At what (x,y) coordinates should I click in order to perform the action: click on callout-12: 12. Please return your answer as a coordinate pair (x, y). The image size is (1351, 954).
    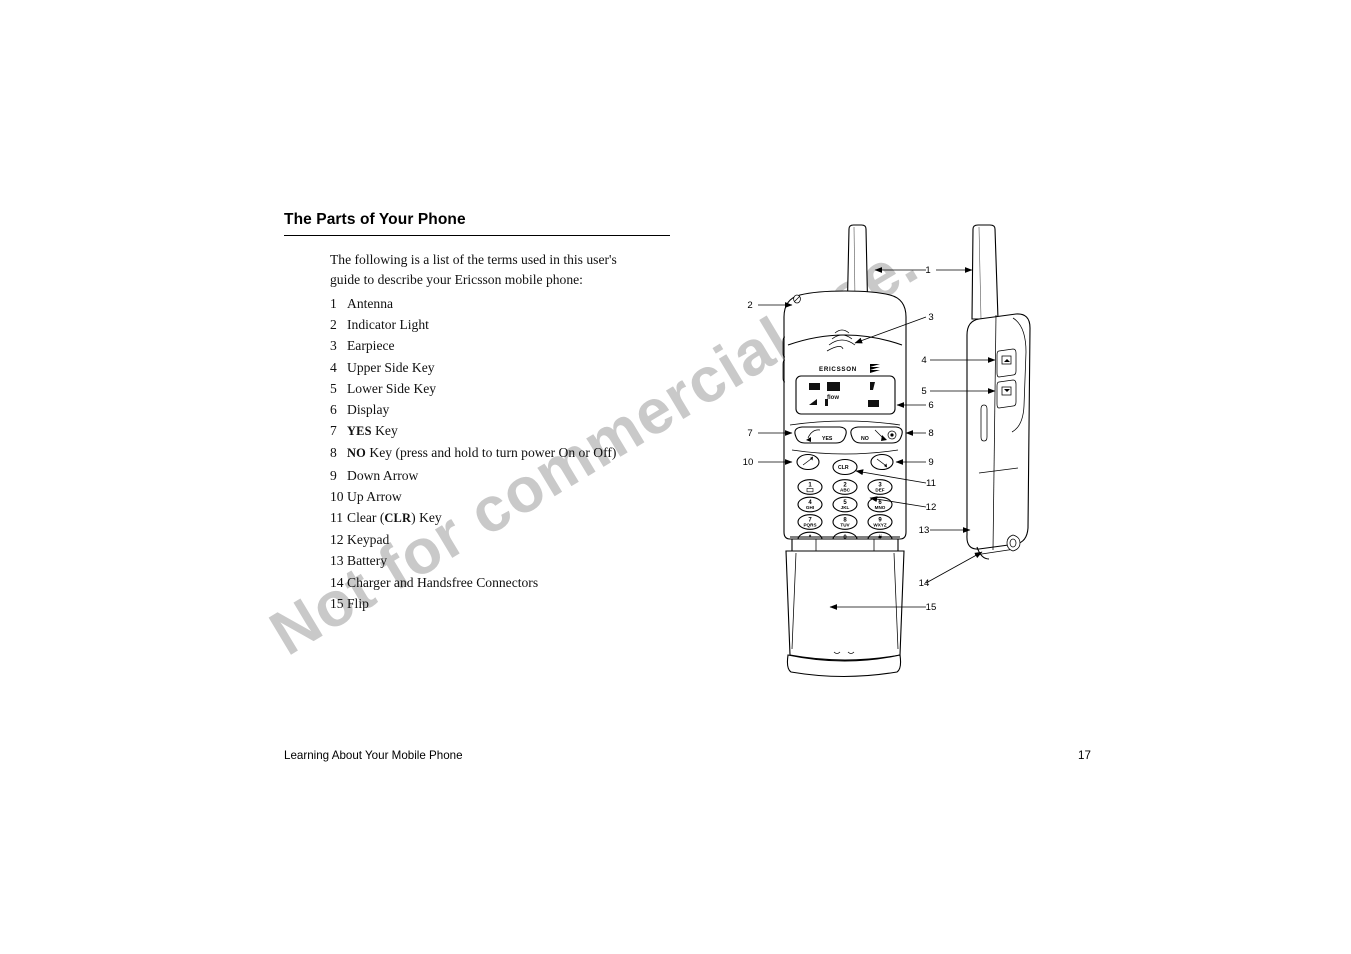
    Looking at the image, I should click on (931, 507).